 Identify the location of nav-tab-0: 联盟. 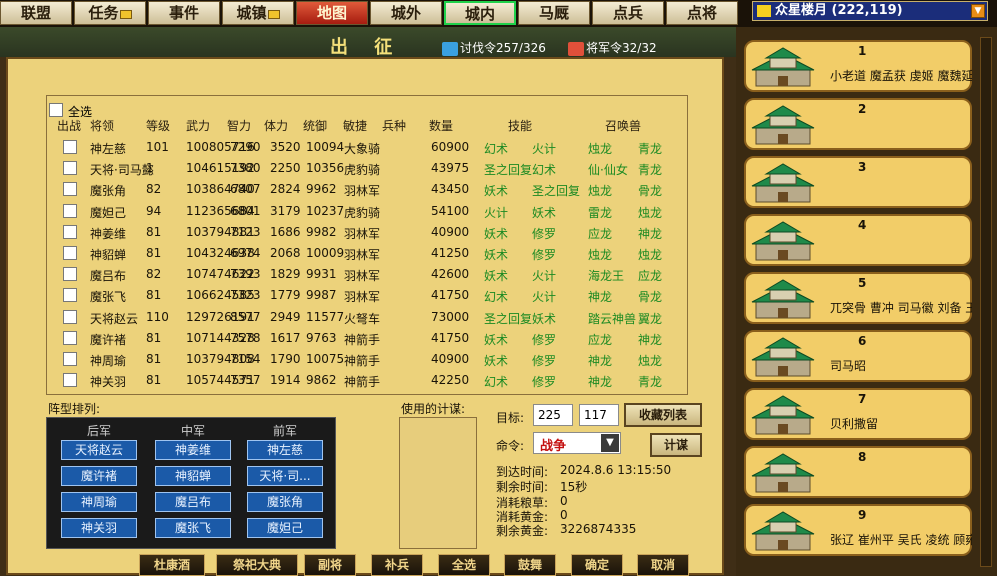
(36, 13).